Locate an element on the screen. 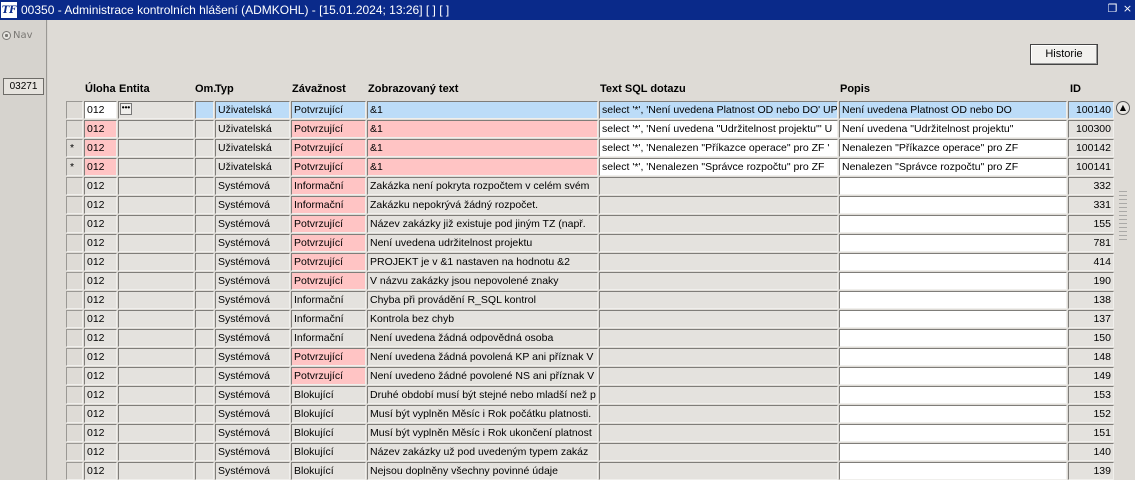 The image size is (1135, 480). vertical-scrollbar: ▲ is located at coordinates (1123, 229).